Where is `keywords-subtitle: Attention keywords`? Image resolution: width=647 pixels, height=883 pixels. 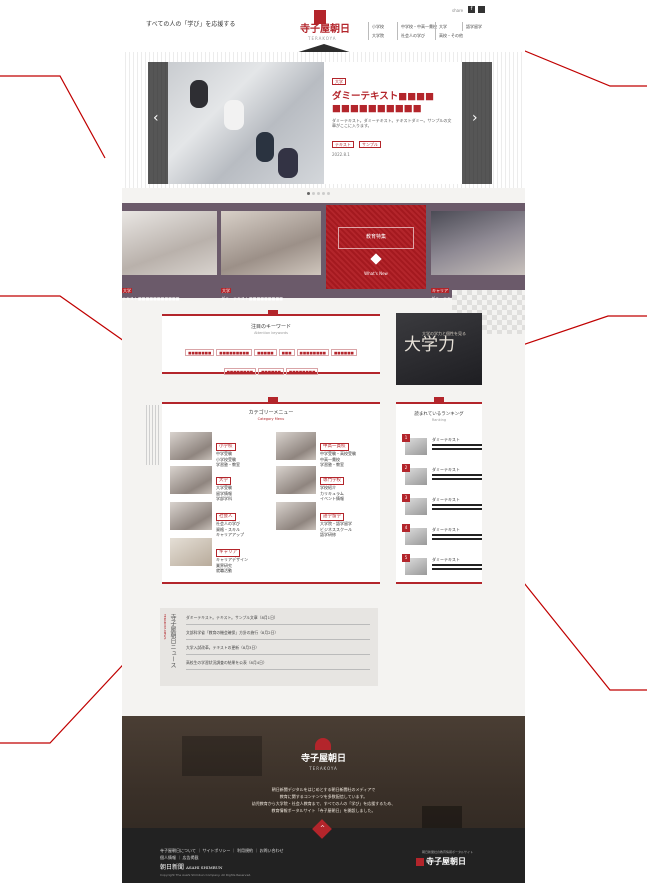
keywords-subtitle: Attention keywords is located at coordinates (271, 333).